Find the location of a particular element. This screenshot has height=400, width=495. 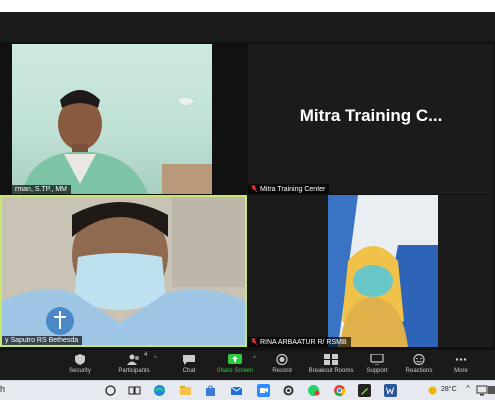

participants-icon is located at coordinates (133, 359).